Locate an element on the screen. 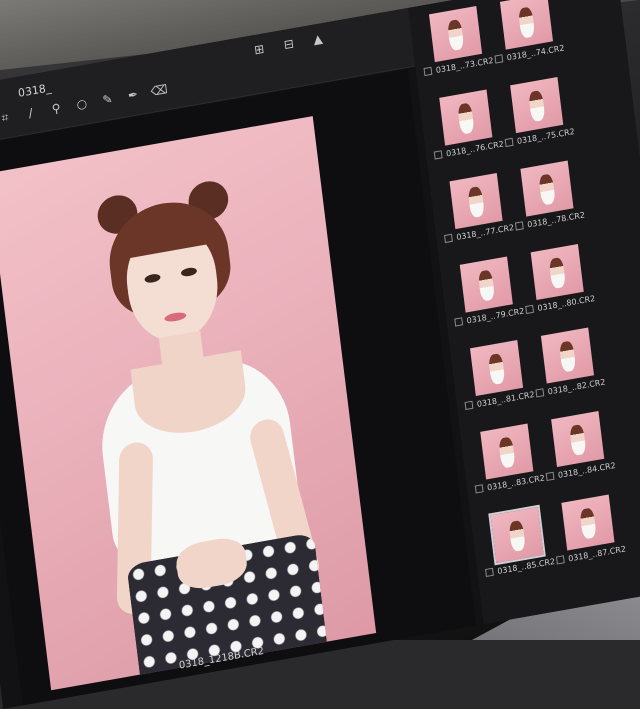 The width and height of the screenshot is (640, 709). filmstrip-item: 0318_..75.CR2 is located at coordinates (539, 116).